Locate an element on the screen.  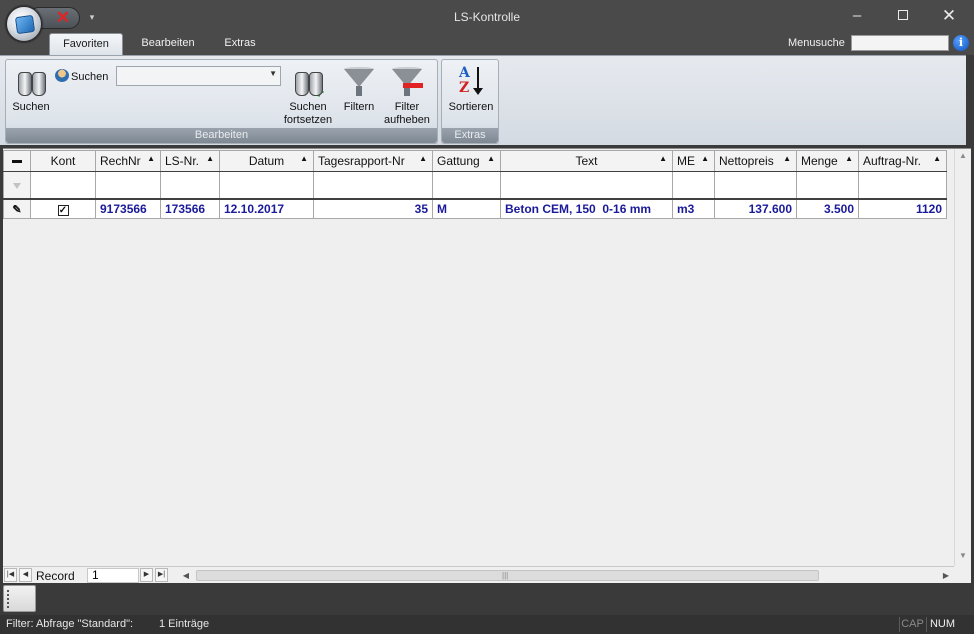
maximize-button is located at coordinates (903, 16).